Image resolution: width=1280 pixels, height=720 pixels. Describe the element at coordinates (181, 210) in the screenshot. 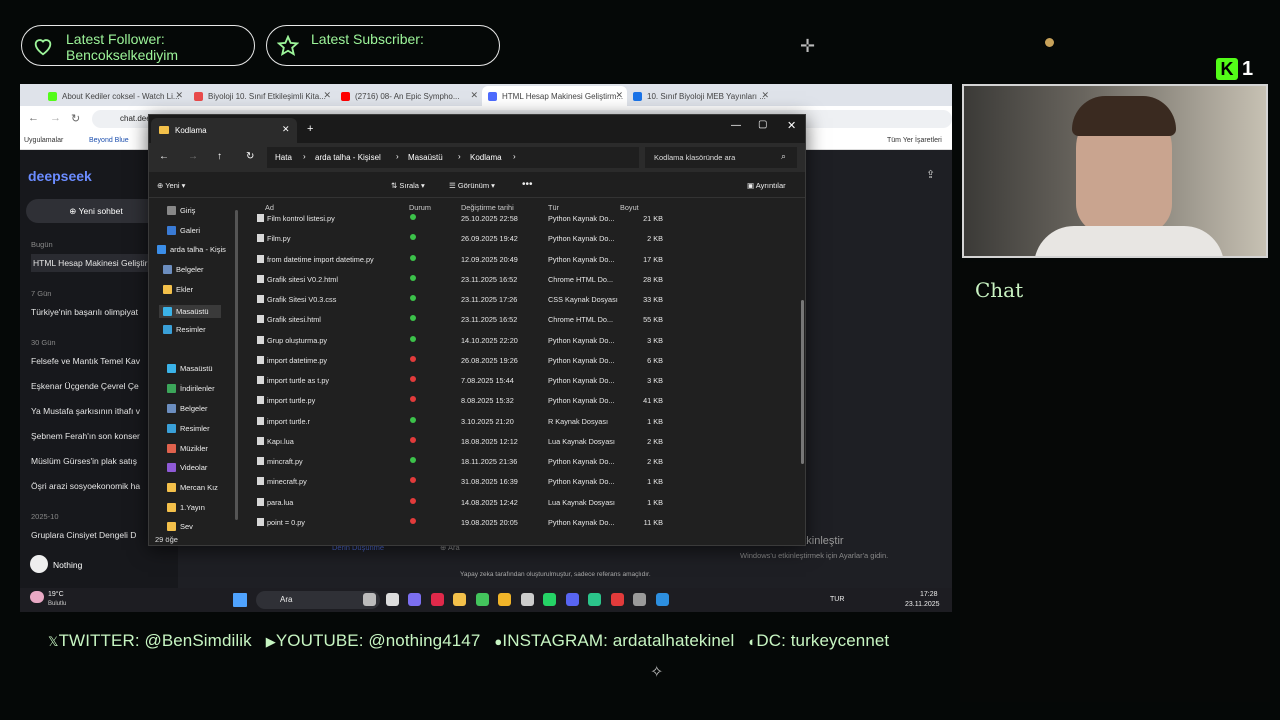

I see `nav-tree-item: Giriş` at that location.